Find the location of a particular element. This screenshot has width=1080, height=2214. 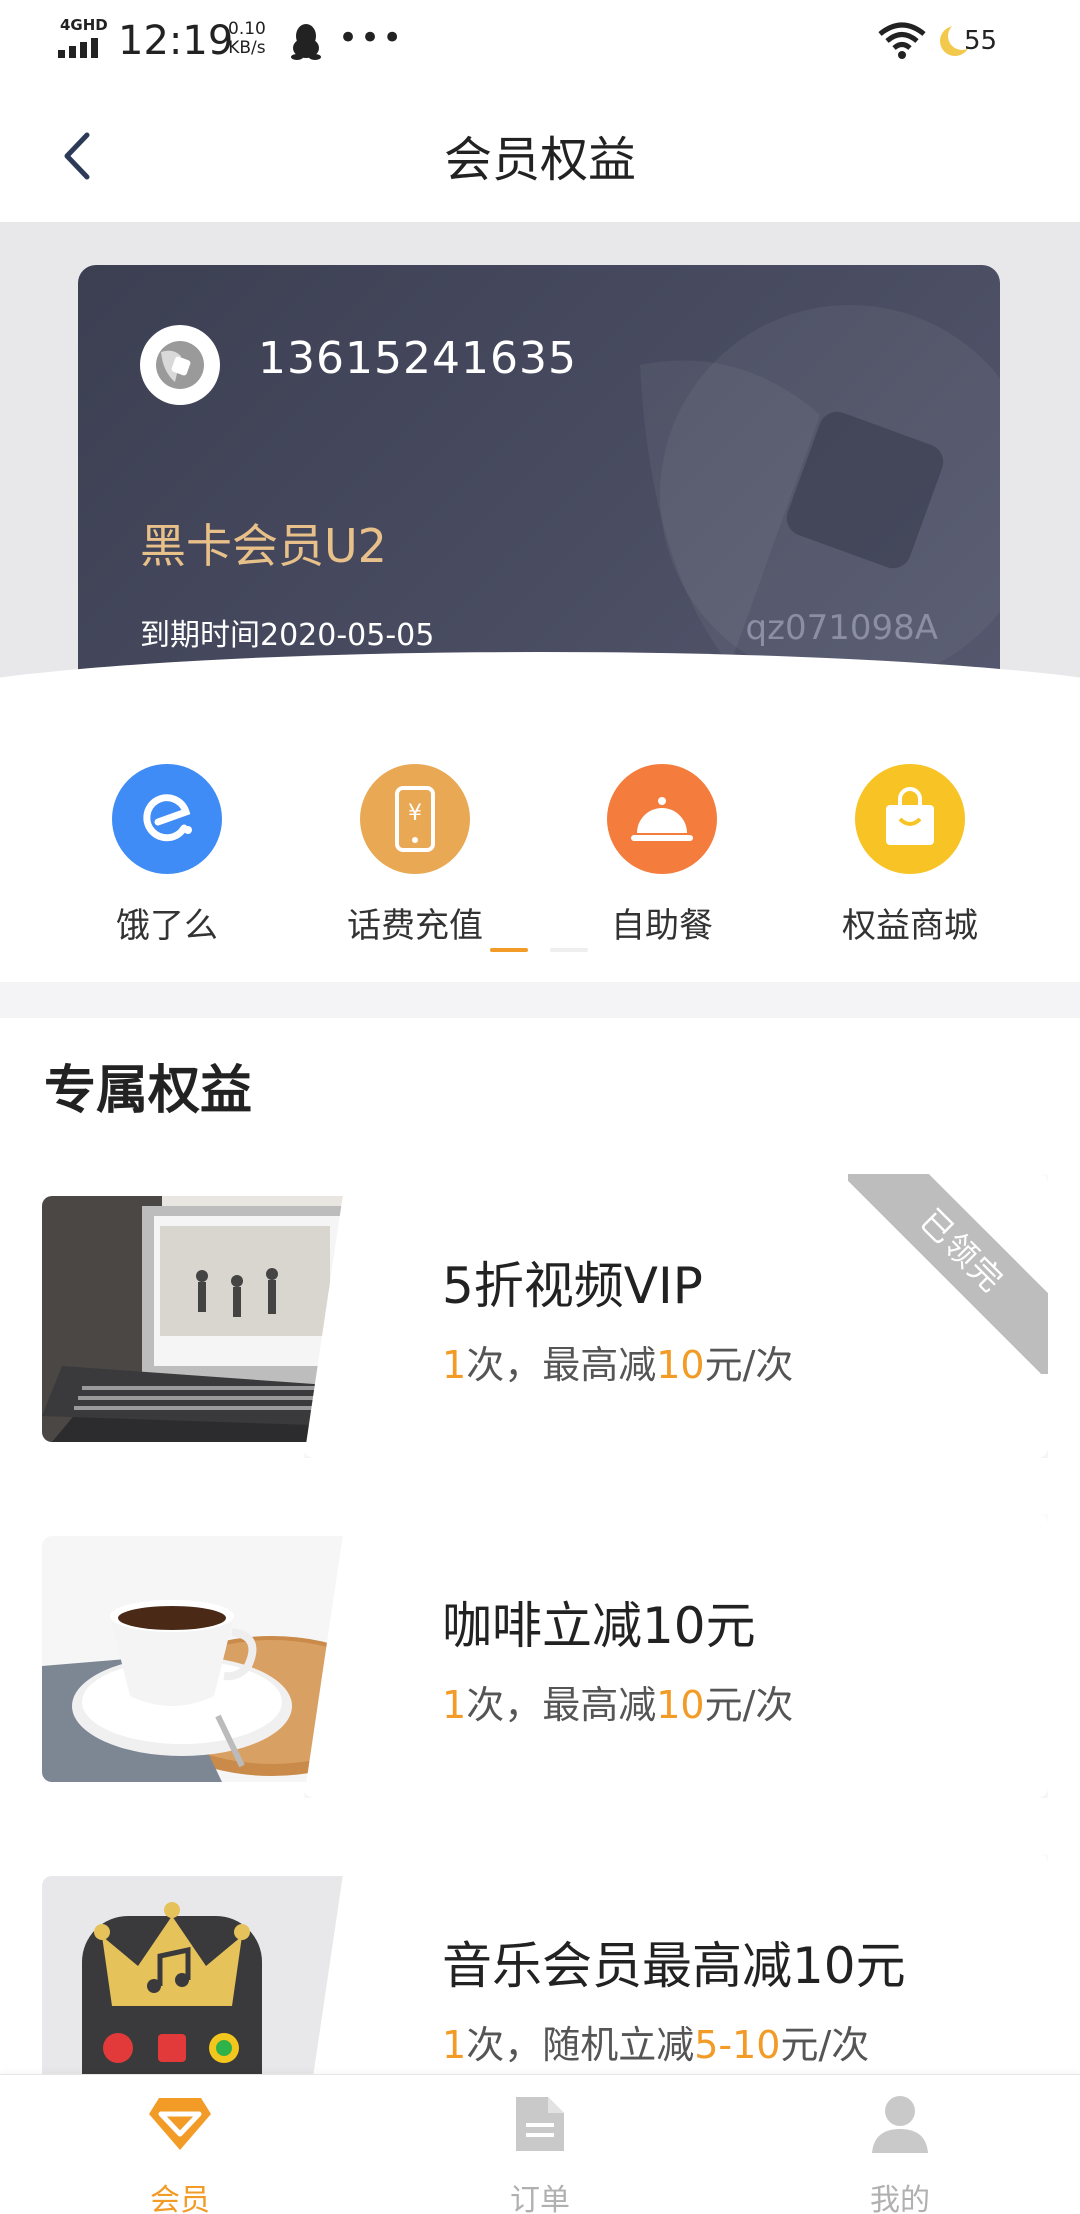

sold-out-ribbon: 已领完 is located at coordinates (948, 1274).